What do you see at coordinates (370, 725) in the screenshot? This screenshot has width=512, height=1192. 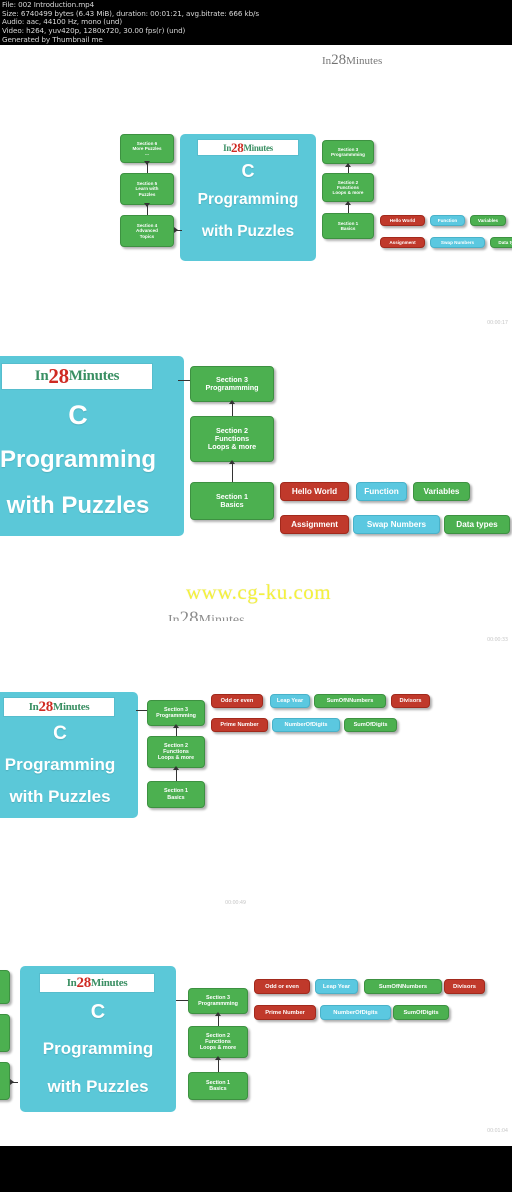 I see `frame3-tag-sum-of-digits: SumOfDigits` at bounding box center [370, 725].